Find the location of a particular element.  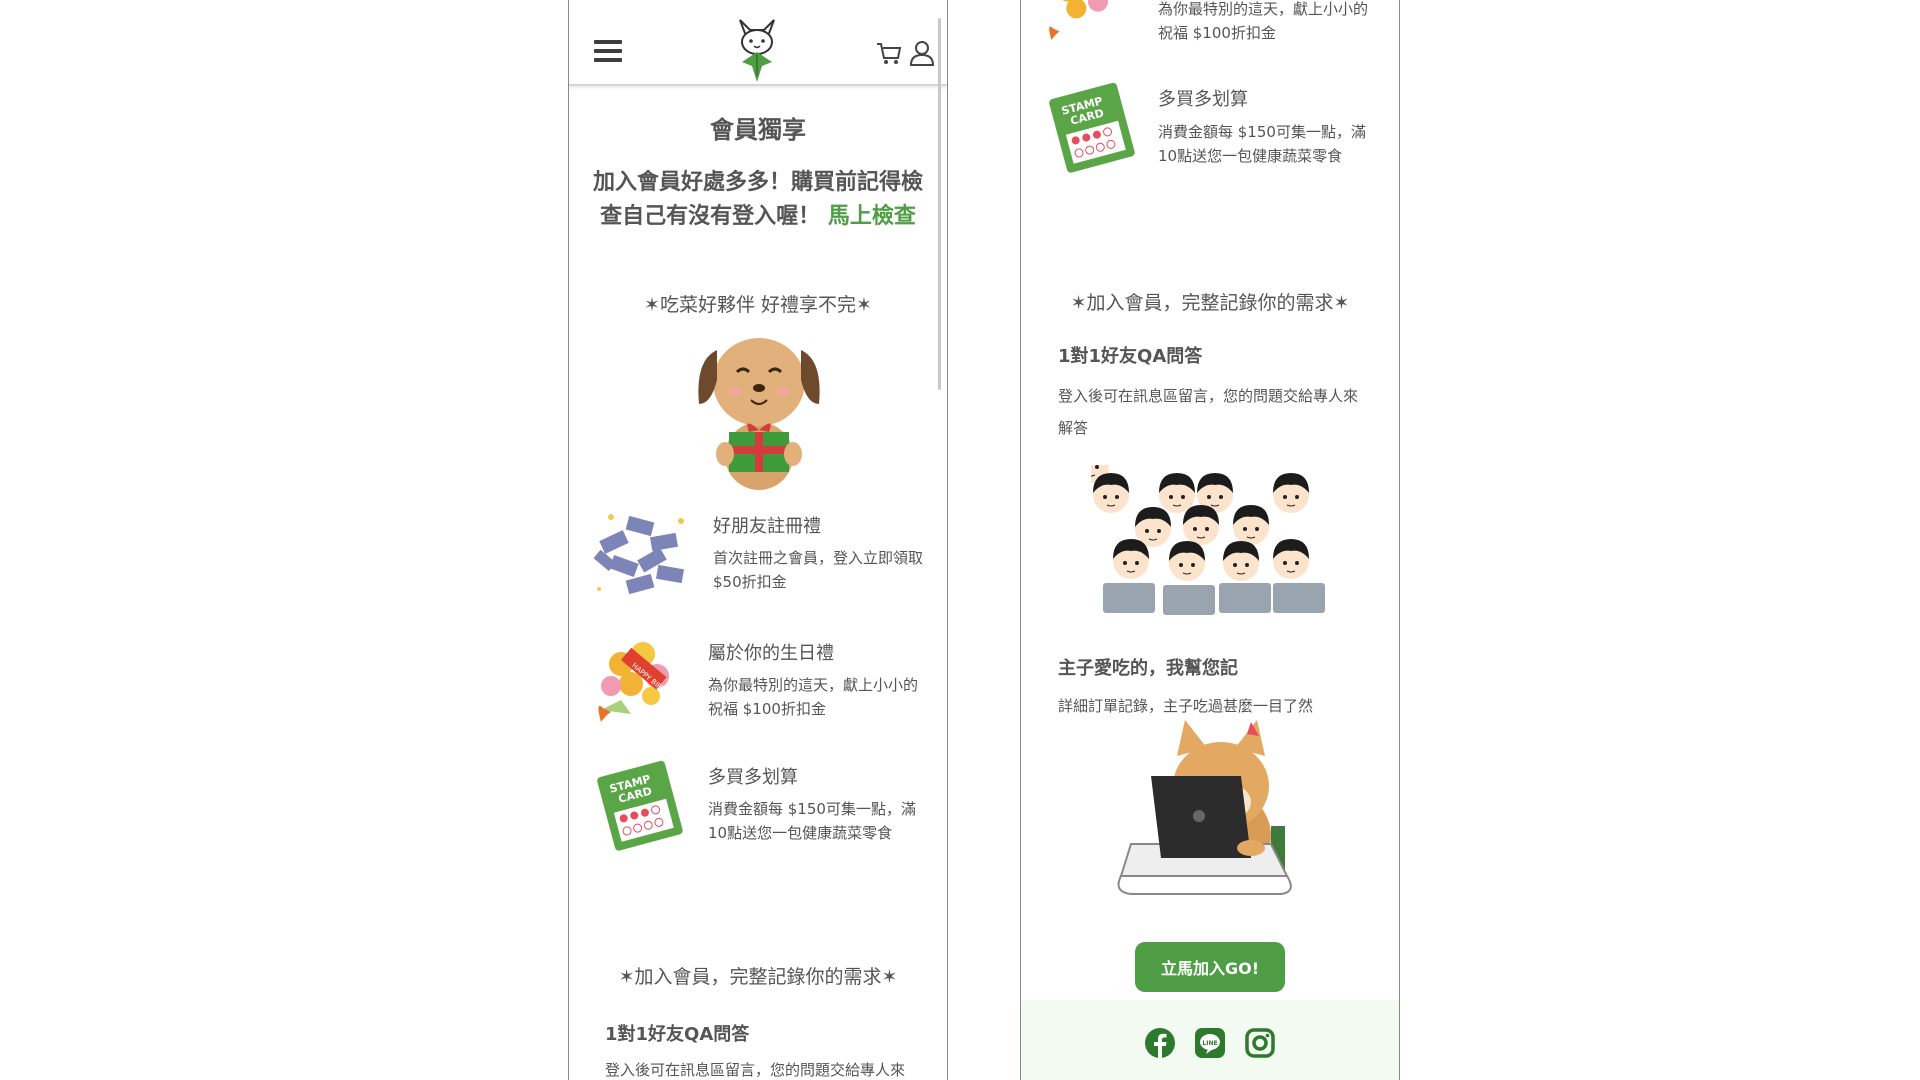

line-icon: LINE is located at coordinates (1210, 1043).